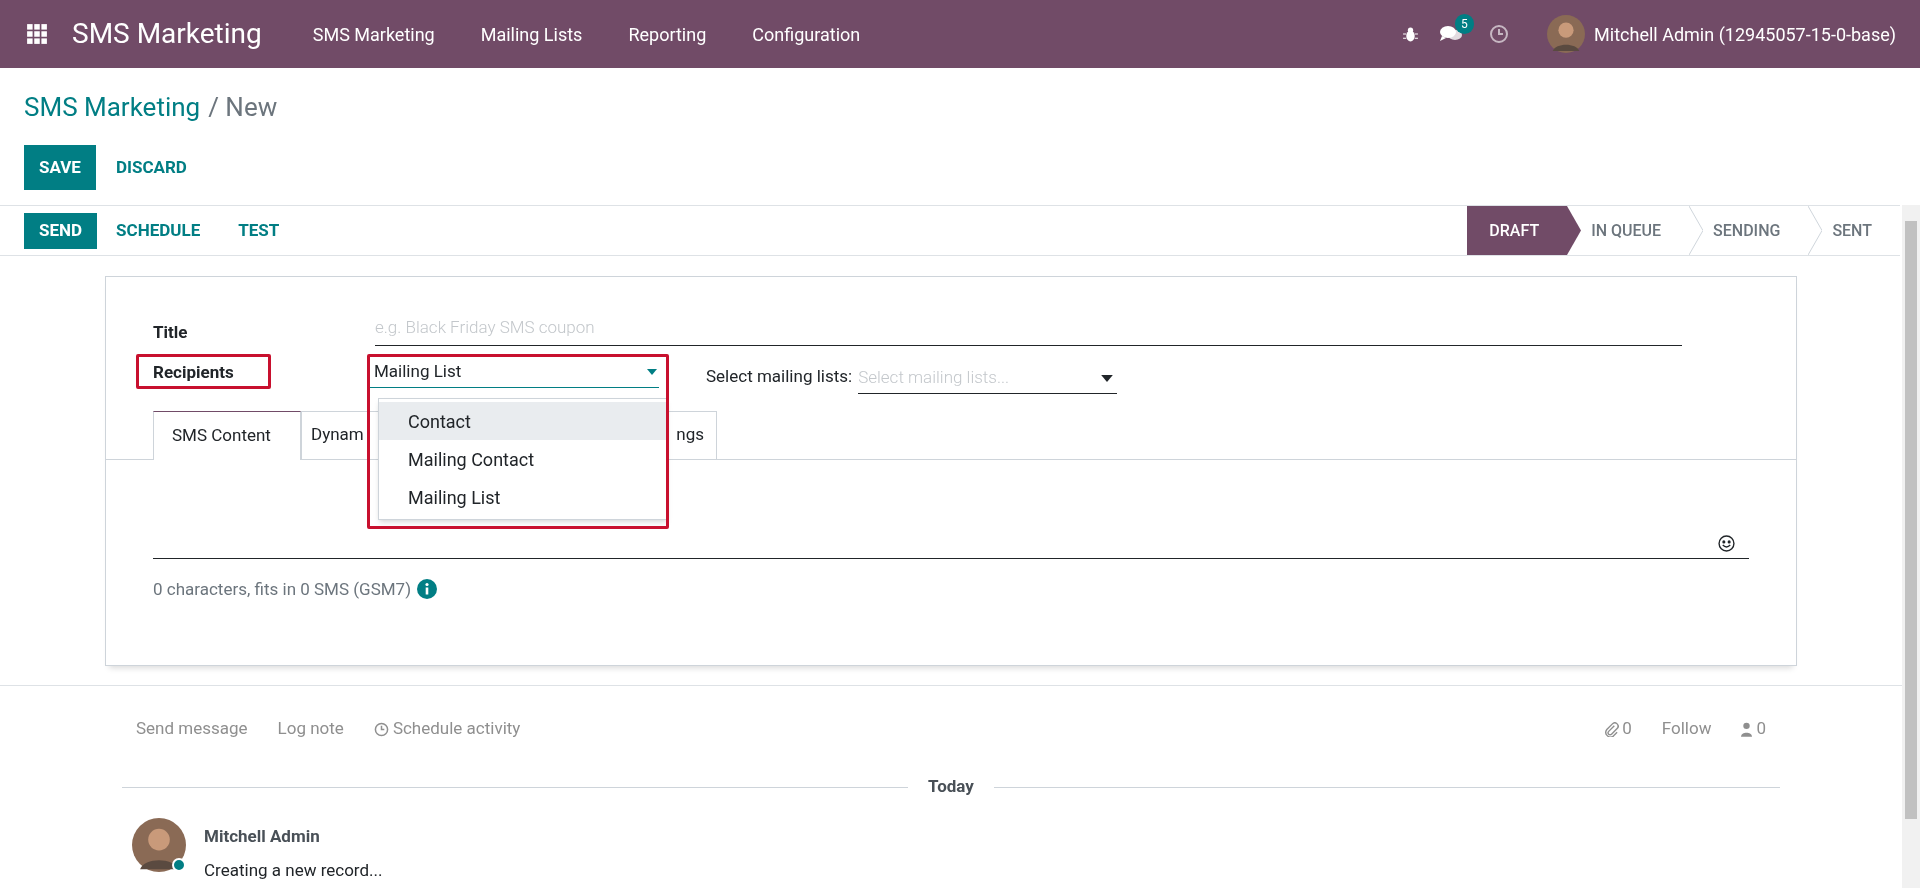  I want to click on person-icon, so click(1747, 729).